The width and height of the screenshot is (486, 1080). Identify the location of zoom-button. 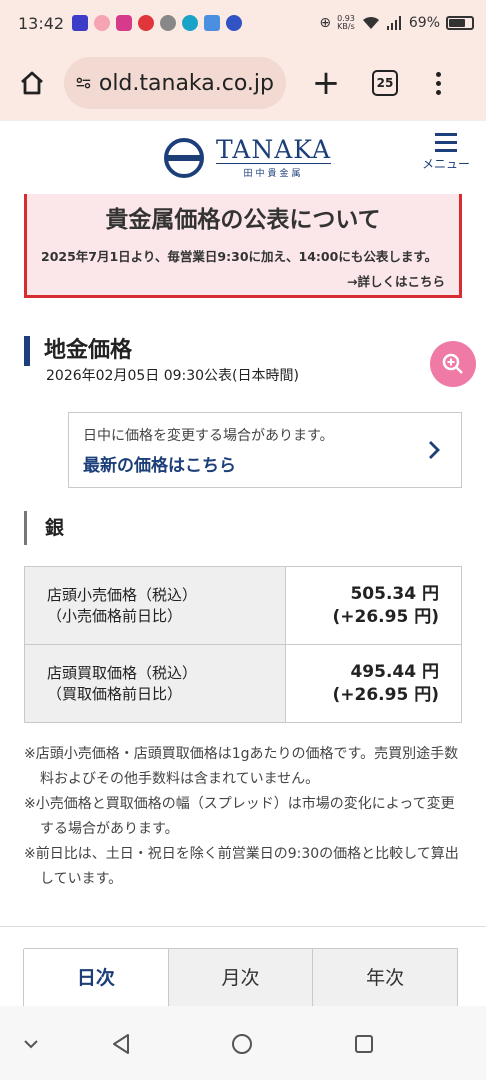
(453, 364).